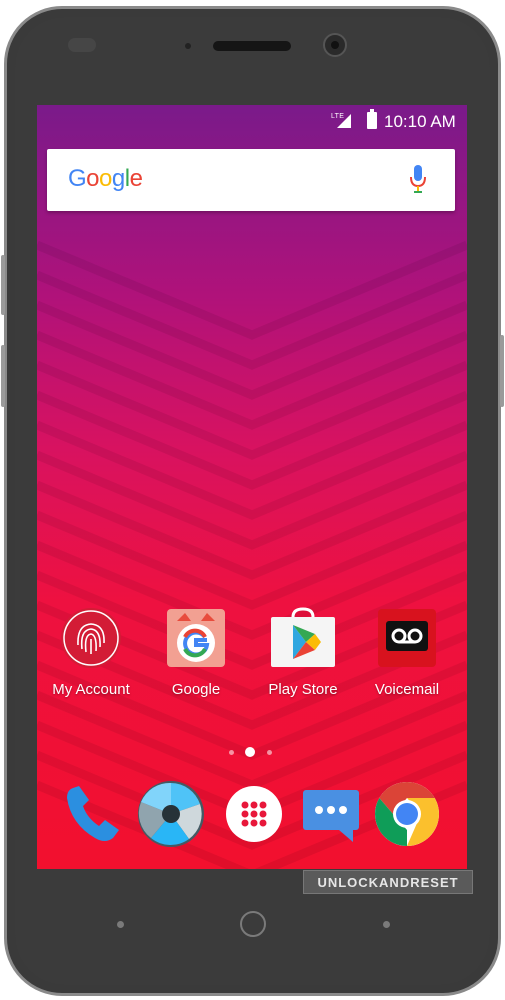  Describe the element at coordinates (250, 752) in the screenshot. I see `page-dot-active` at that location.